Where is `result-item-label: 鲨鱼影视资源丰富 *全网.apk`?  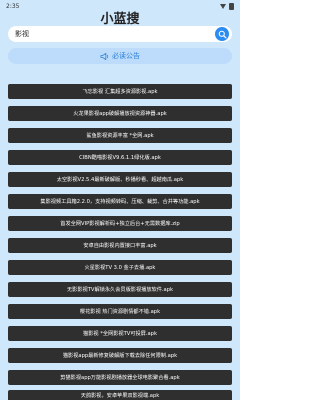 result-item-label: 鲨鱼影视资源丰富 *全网.apk is located at coordinates (120, 136).